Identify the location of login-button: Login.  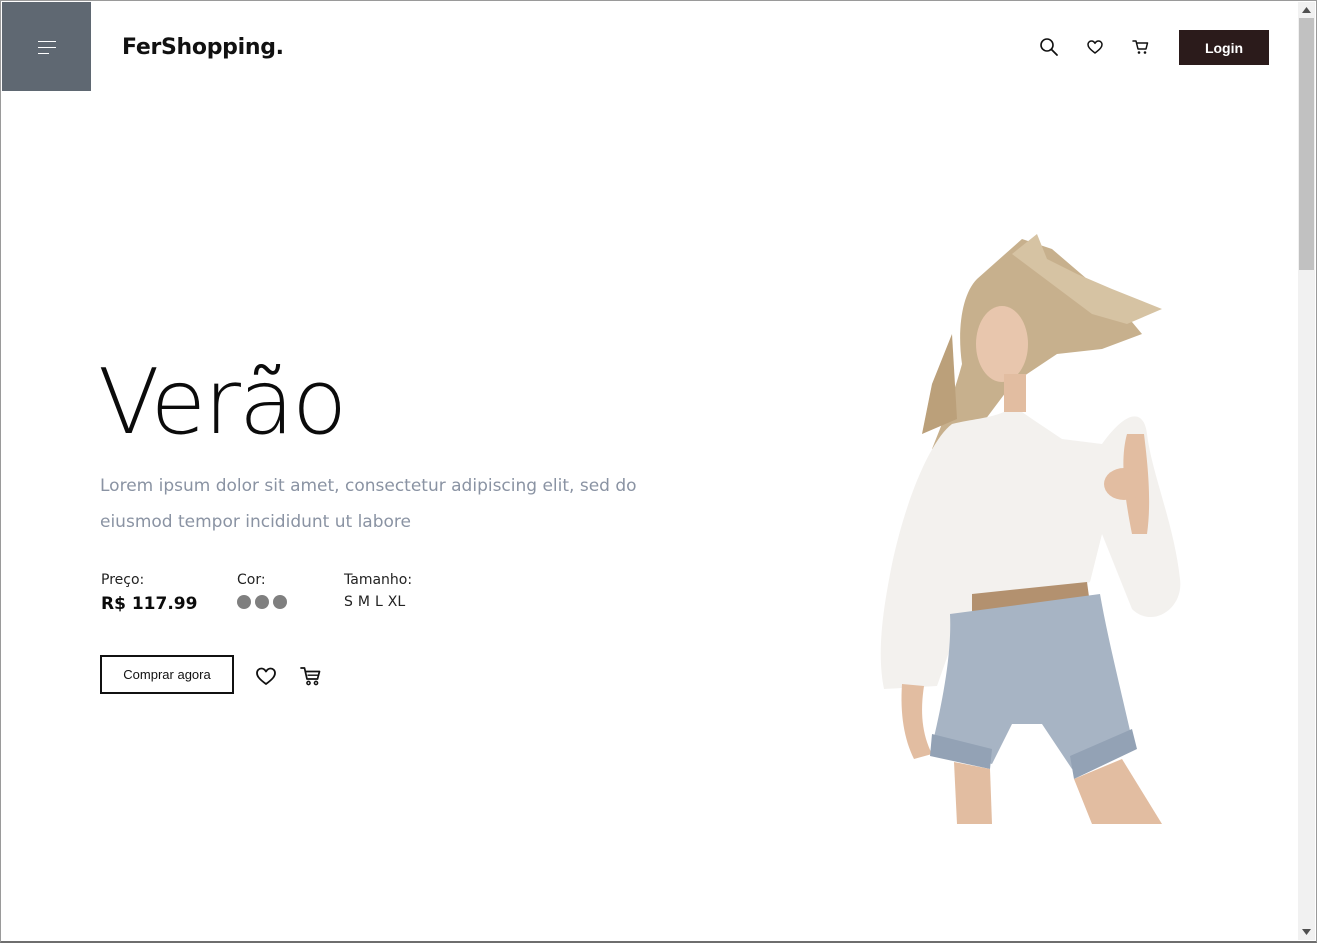
(1224, 47).